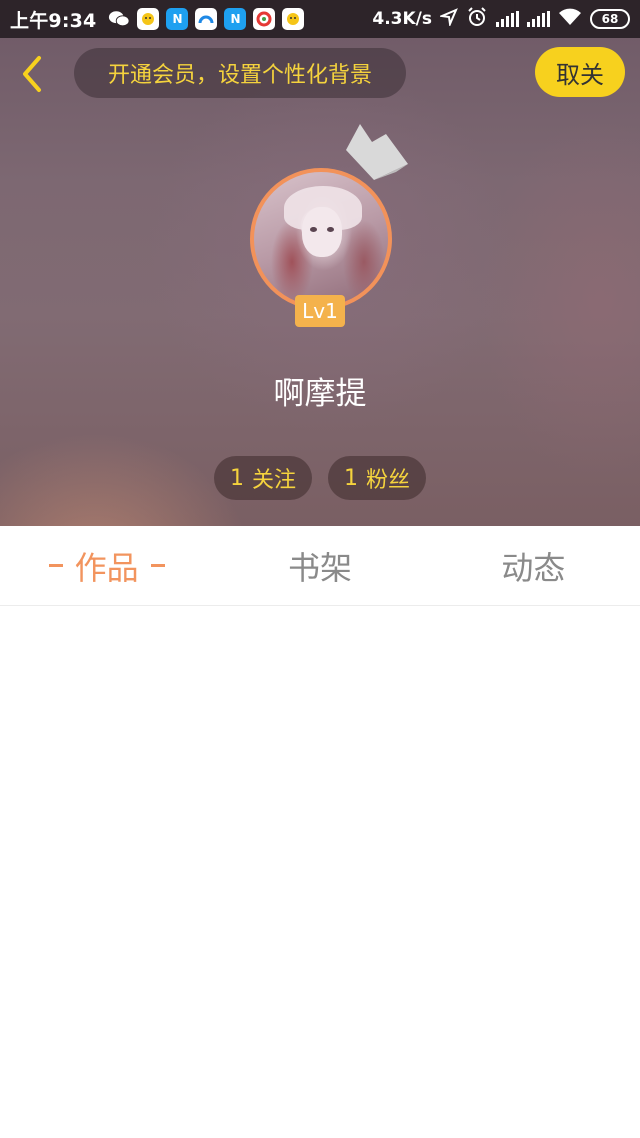  What do you see at coordinates (402, 19) in the screenshot?
I see `network-speed: 4.3K/s` at bounding box center [402, 19].